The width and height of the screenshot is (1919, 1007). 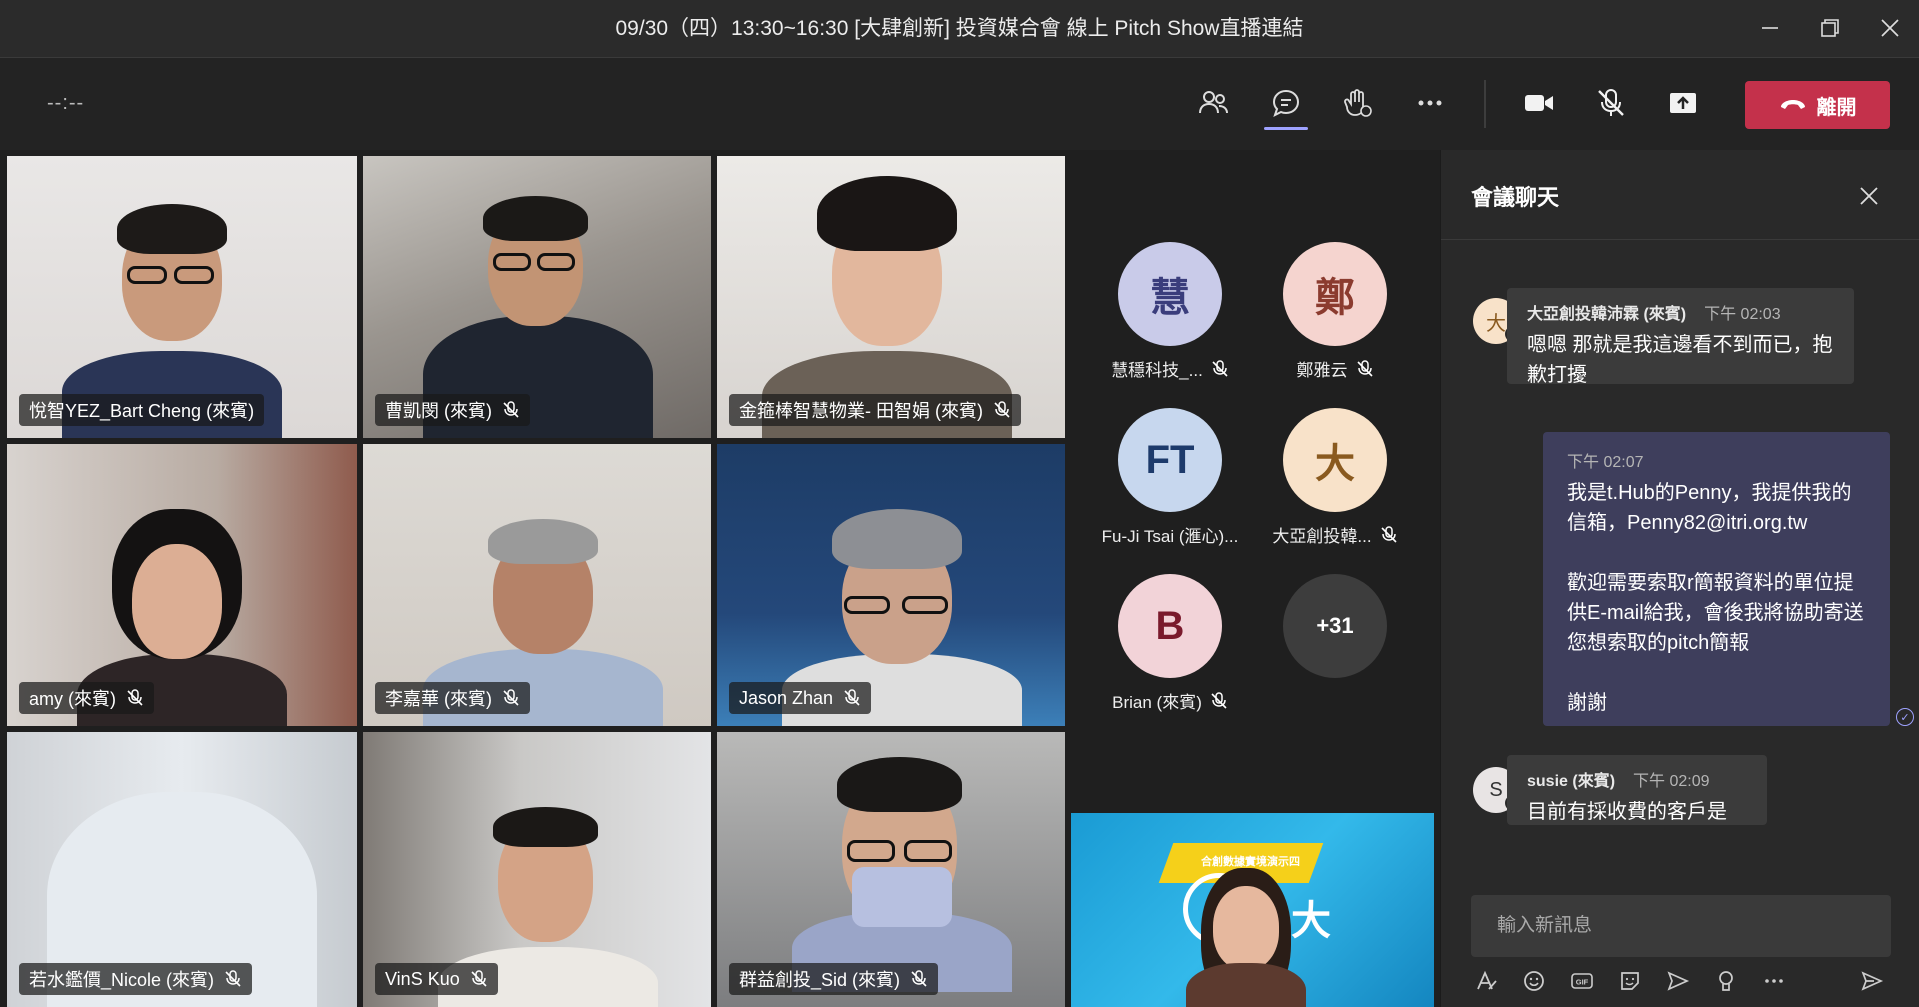 I want to click on chat-message: 大亞創投韓沛霖 (來賓) 下午 02:03 嗯嗯 那就是我這邊看不到而已，抱歉打擾, so click(x=1680, y=337).